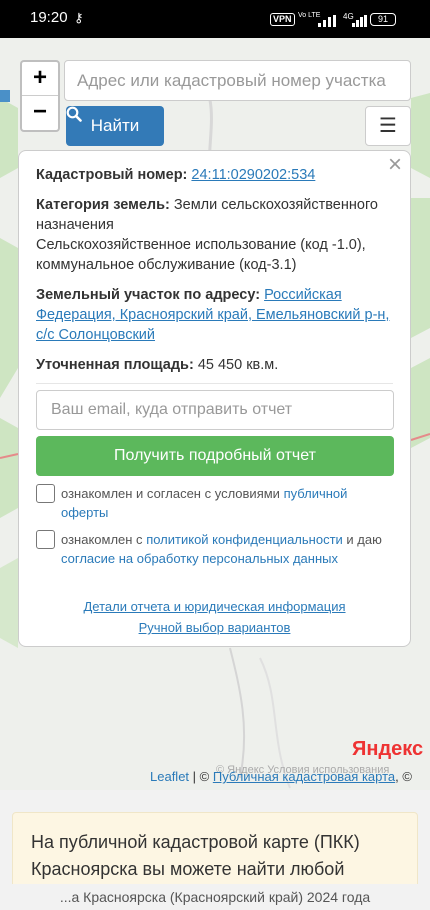 The height and width of the screenshot is (910, 430). Describe the element at coordinates (253, 175) in the screenshot. I see `cadastral-link: 24:11:0290202:534` at that location.